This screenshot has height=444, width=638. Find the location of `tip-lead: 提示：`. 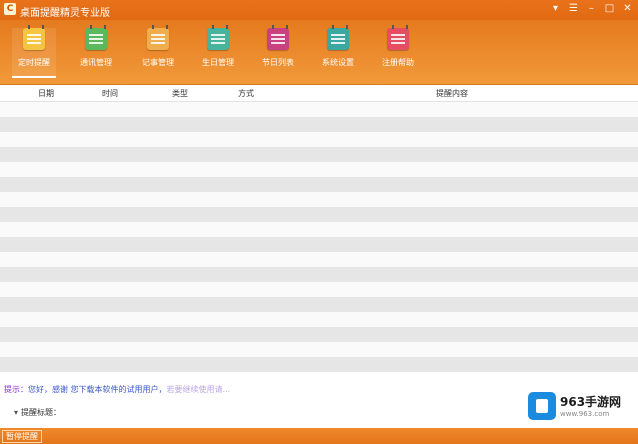

tip-lead: 提示： is located at coordinates (16, 389).